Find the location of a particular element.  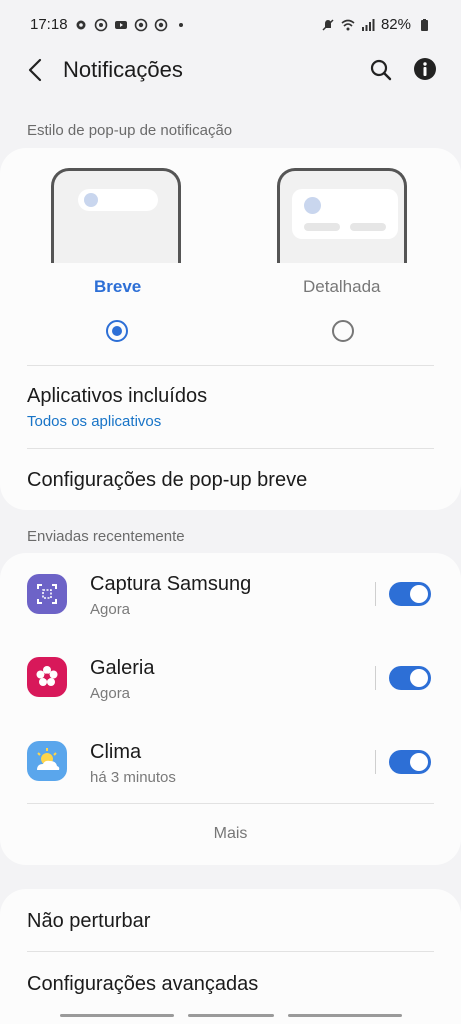

popup-style-section-label: Estilo de pop-up de notificação is located at coordinates (130, 130).